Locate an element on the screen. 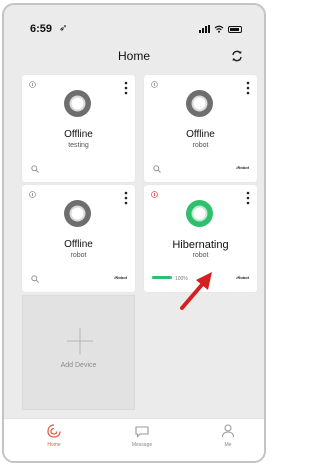 The image size is (320, 467). tab-home: Home is located at coordinates (54, 435).